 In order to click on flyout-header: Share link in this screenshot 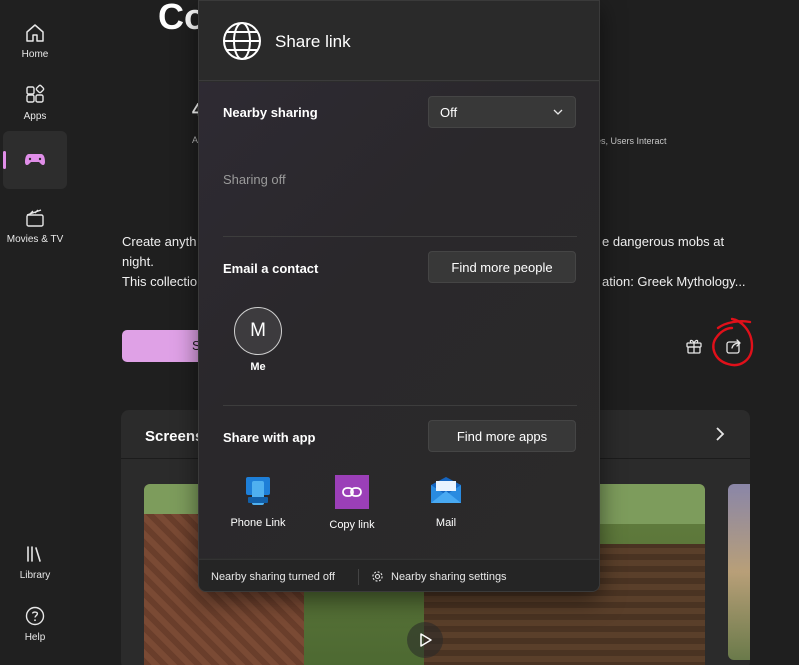, I will do `click(399, 41)`.